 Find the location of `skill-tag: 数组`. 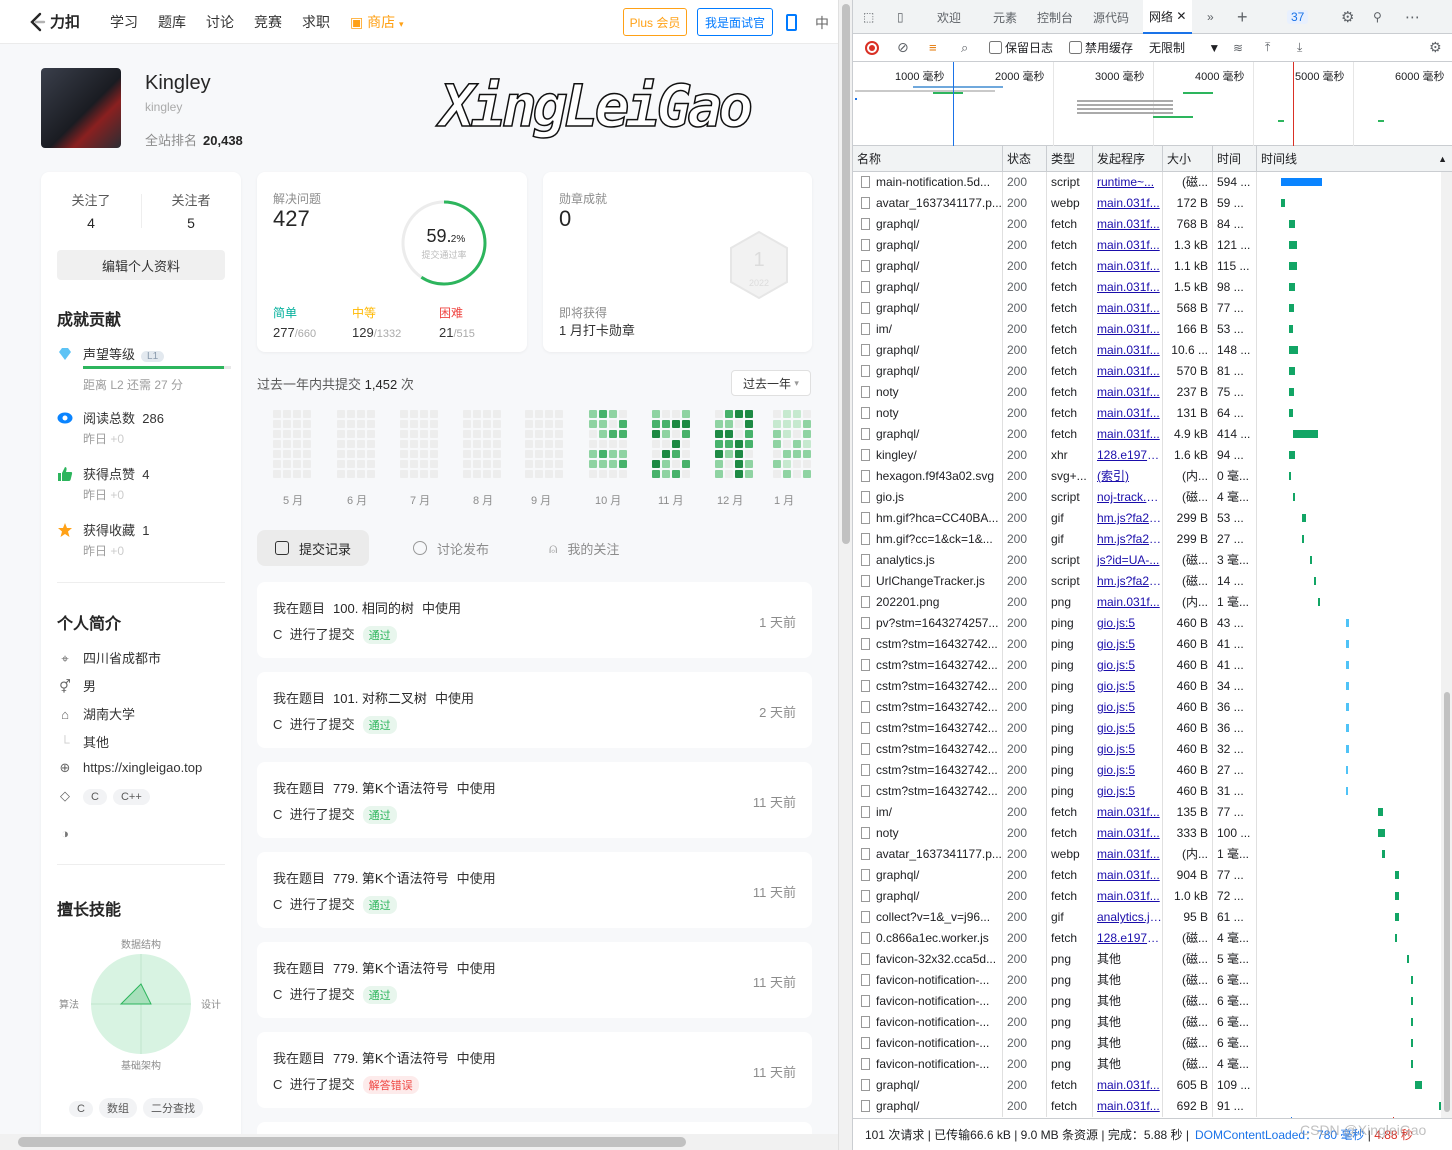

skill-tag: 数组 is located at coordinates (117, 1108).